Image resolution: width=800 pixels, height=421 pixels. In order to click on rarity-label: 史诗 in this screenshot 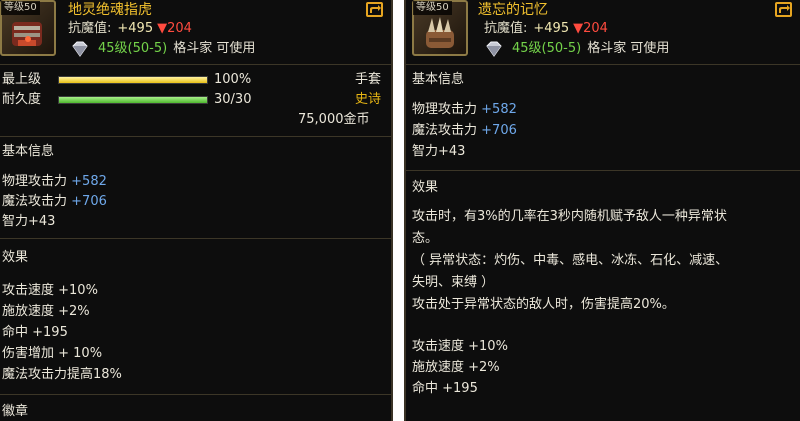, I will do `click(368, 99)`.